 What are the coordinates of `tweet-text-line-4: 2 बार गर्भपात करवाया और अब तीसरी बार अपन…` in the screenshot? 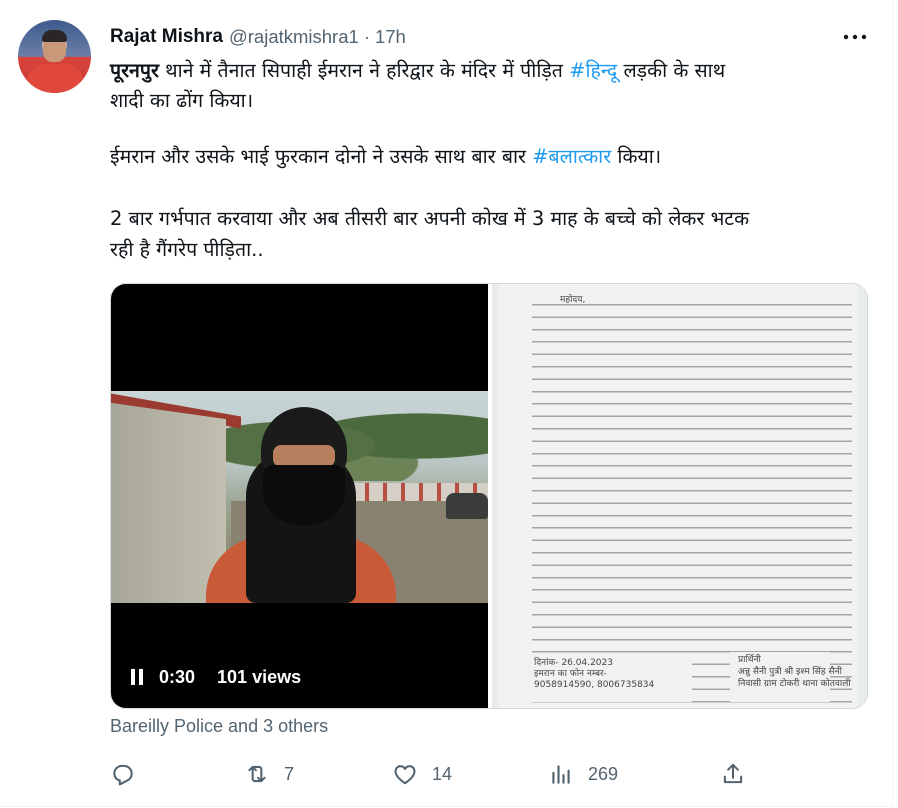 It's located at (430, 218).